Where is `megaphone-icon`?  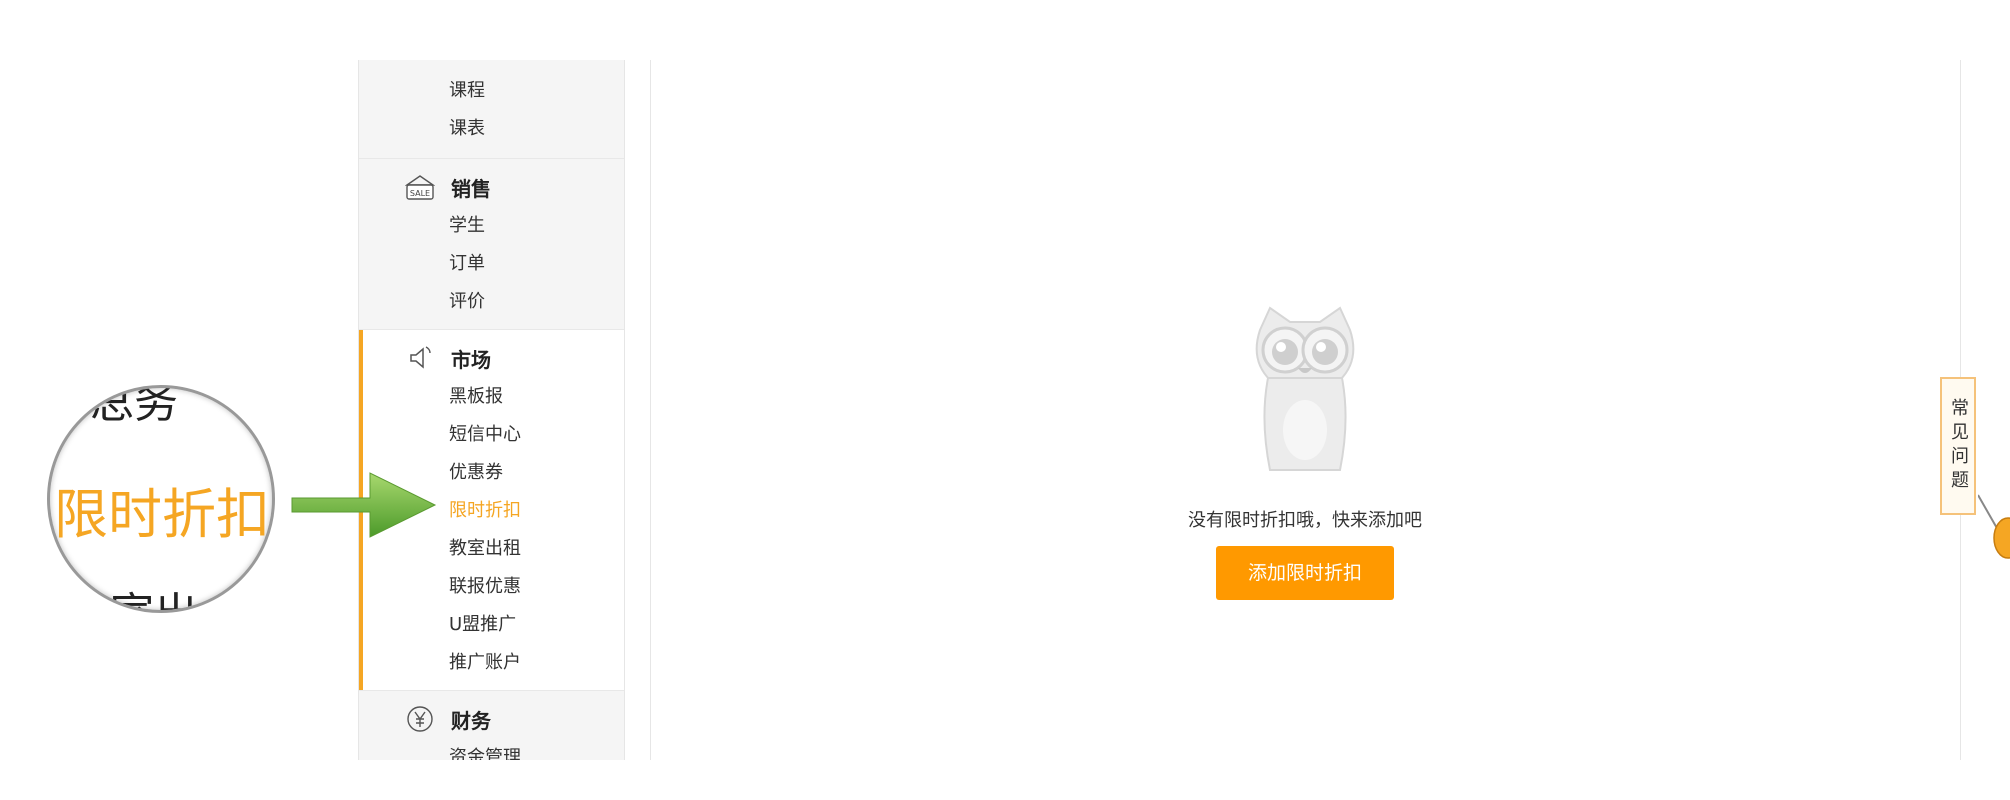 megaphone-icon is located at coordinates (420, 358).